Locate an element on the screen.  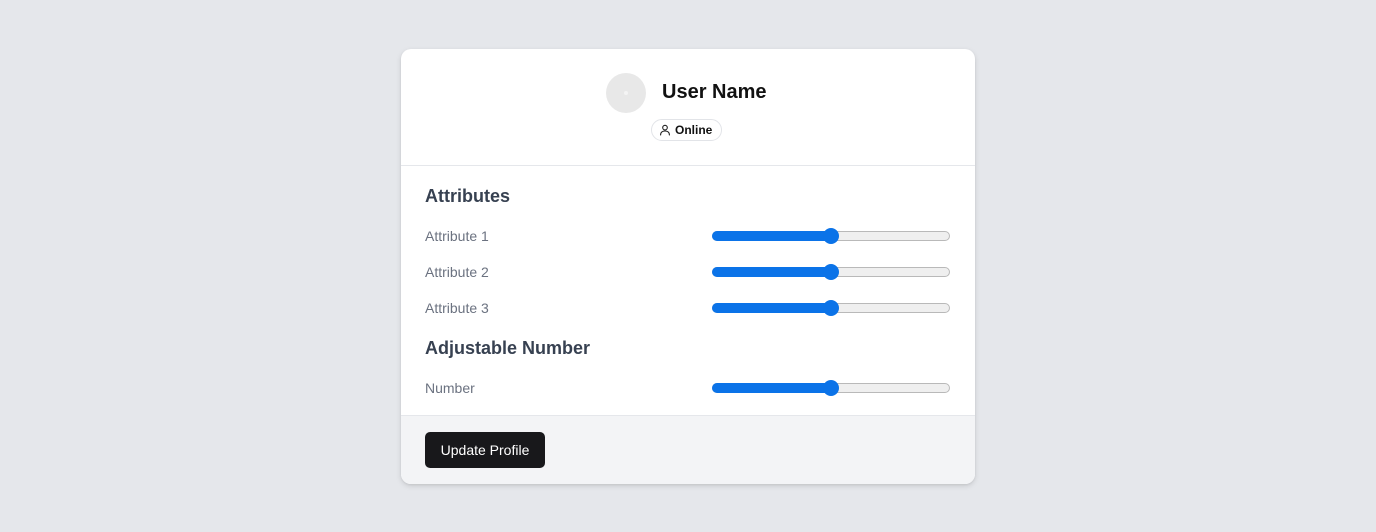
update-profile-button: Update Profile is located at coordinates (485, 450).